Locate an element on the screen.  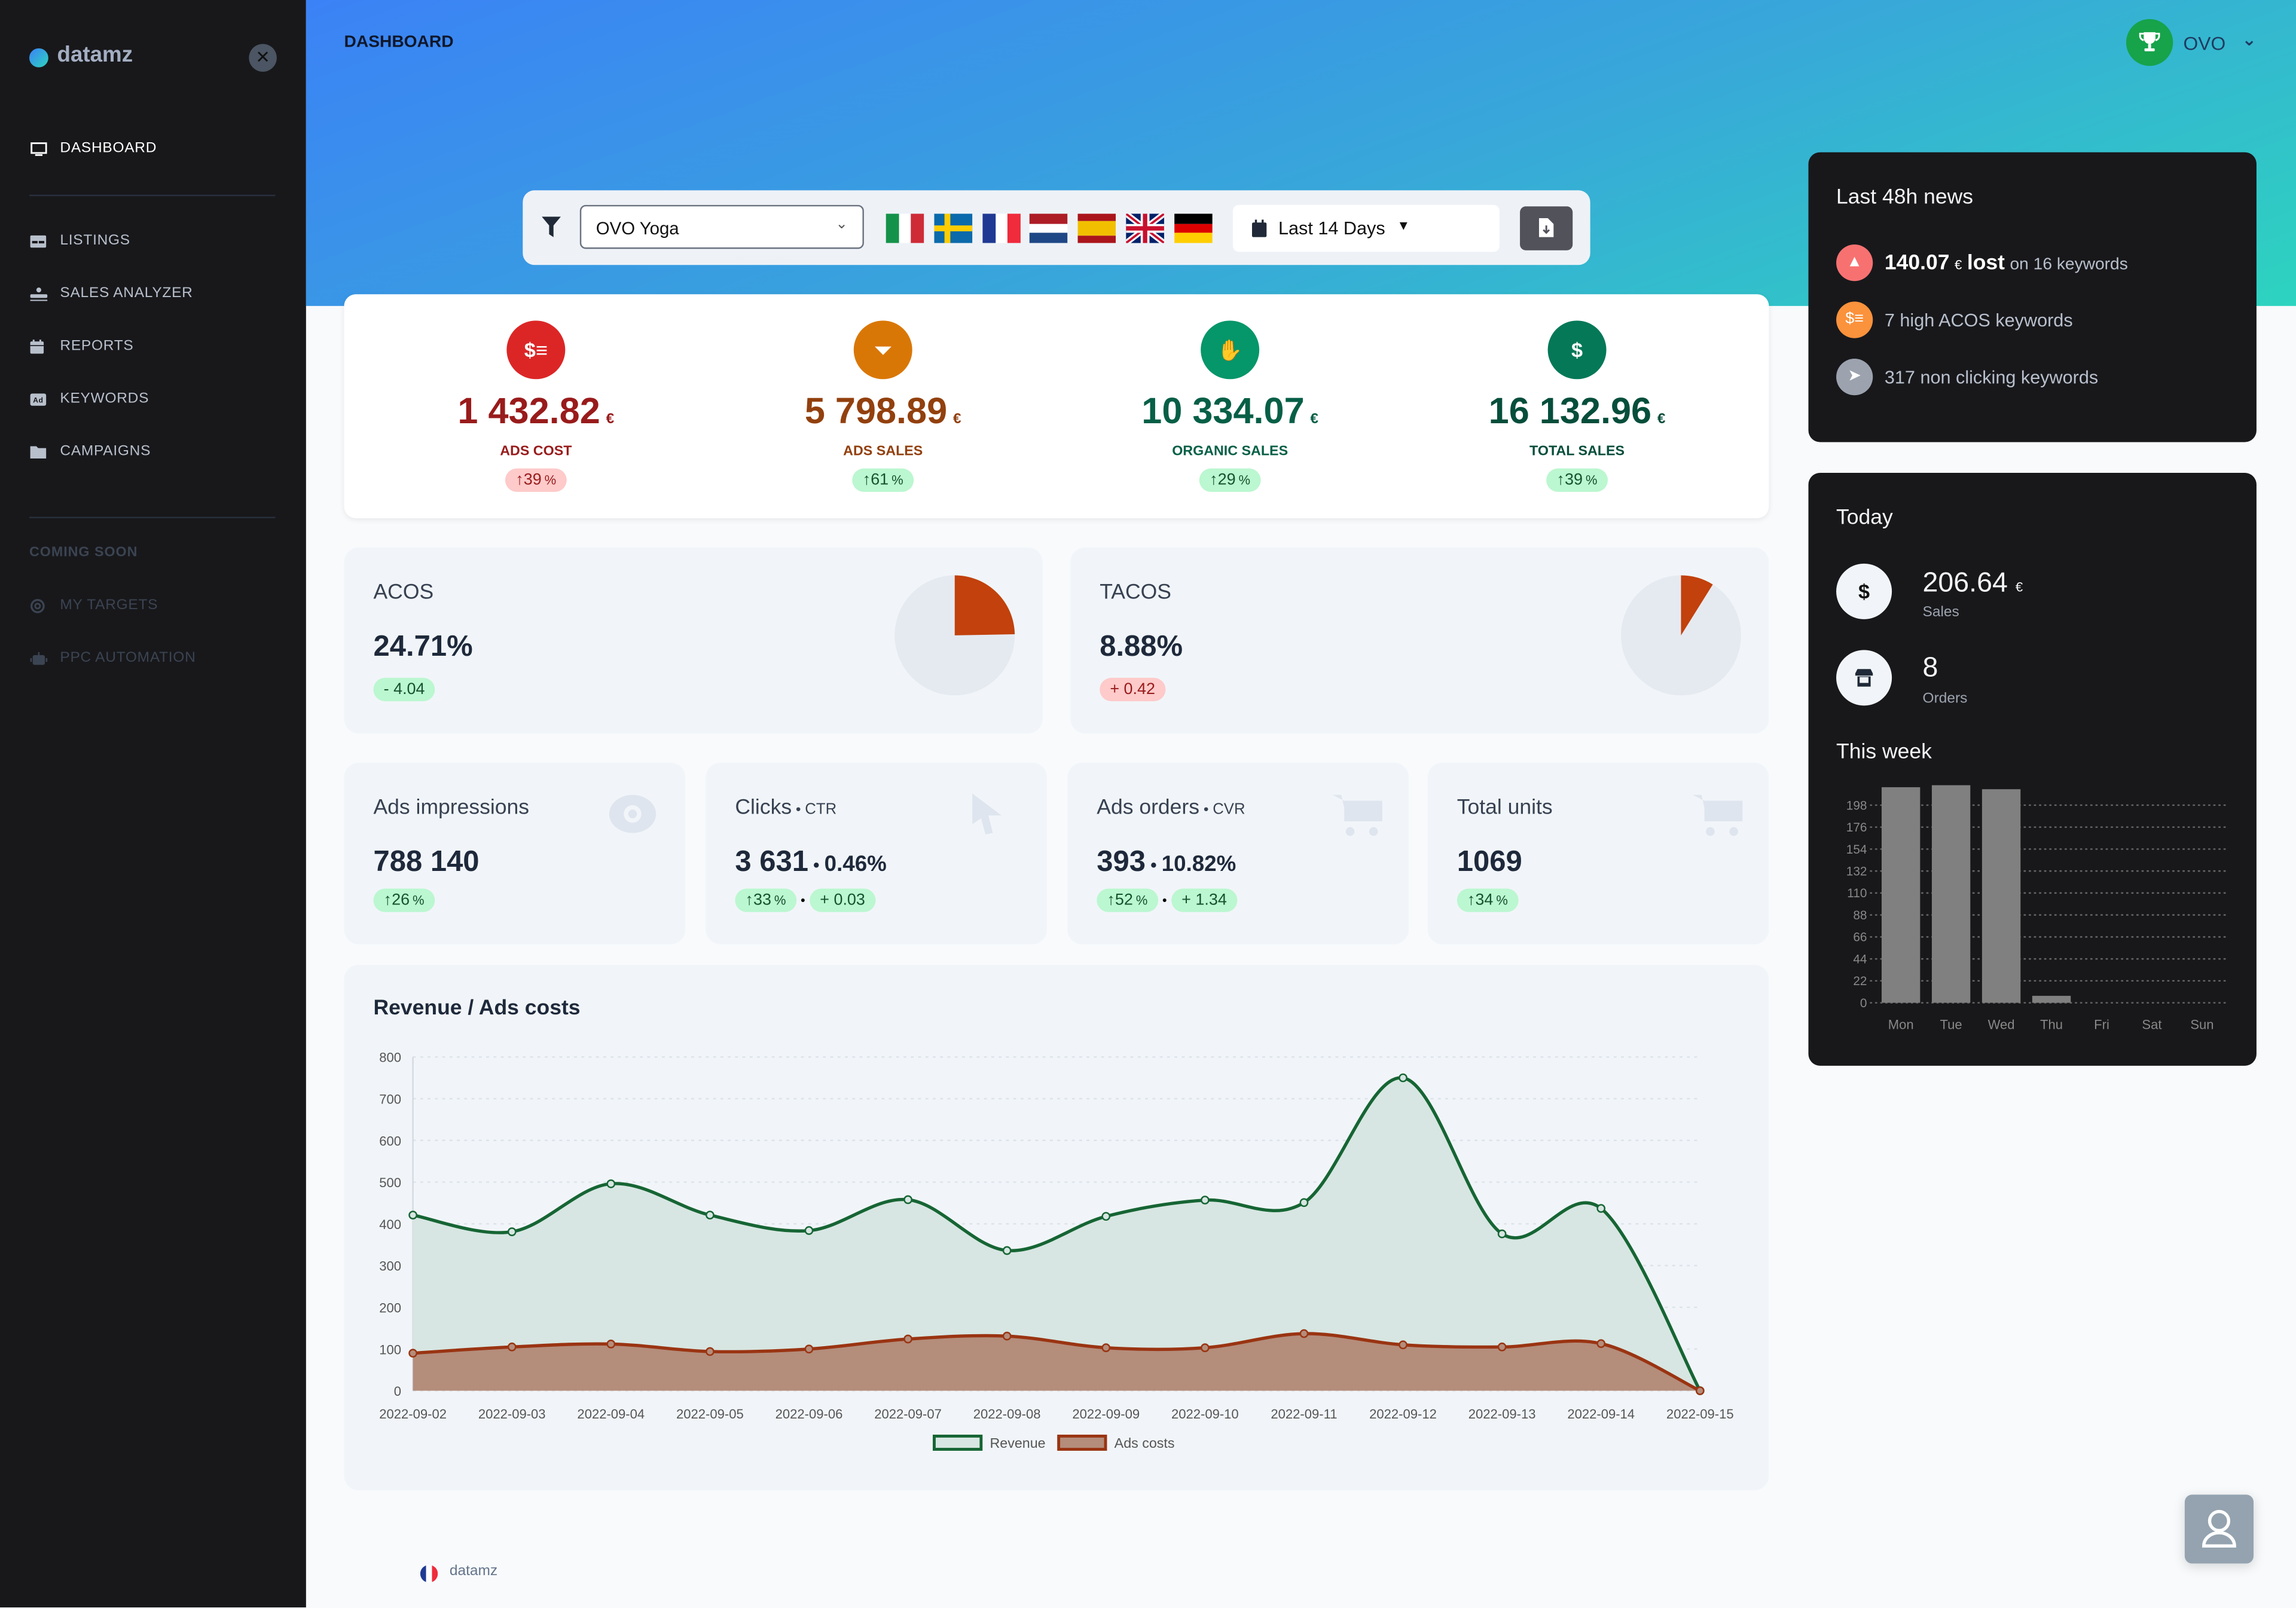
kpi-label: ORGANIC SALES is located at coordinates (1230, 452).